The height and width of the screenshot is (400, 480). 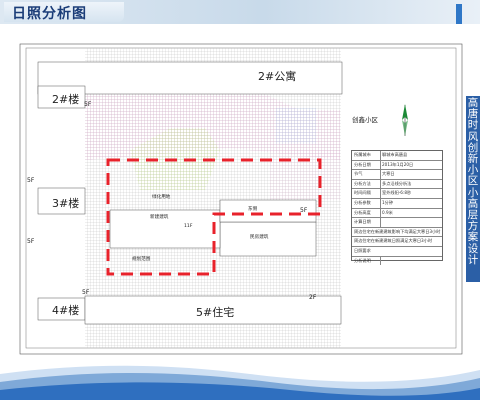 I want to click on drawing-note-new: 新建建筑, so click(x=159, y=217).